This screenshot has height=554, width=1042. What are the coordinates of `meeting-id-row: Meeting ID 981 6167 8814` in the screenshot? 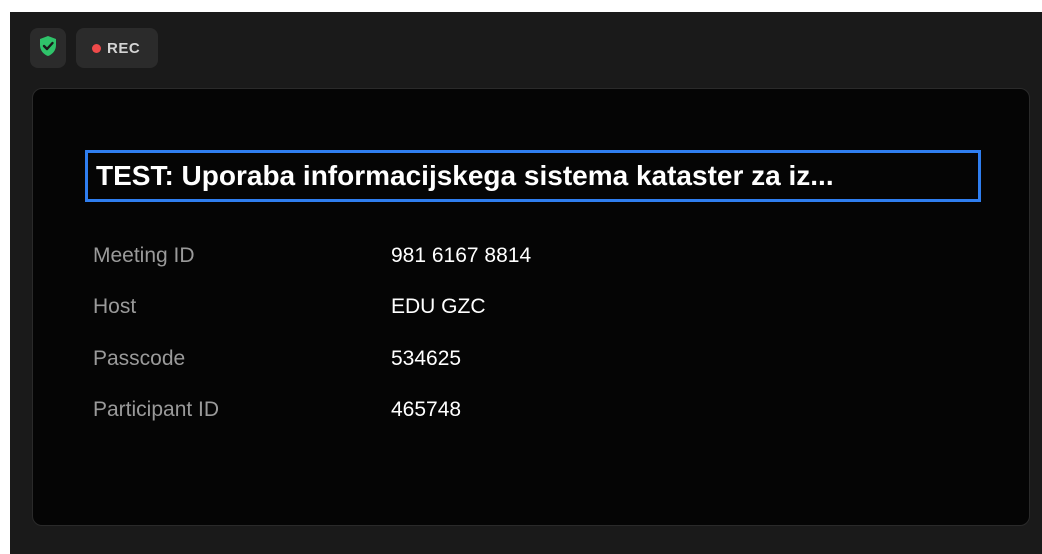 It's located at (312, 256).